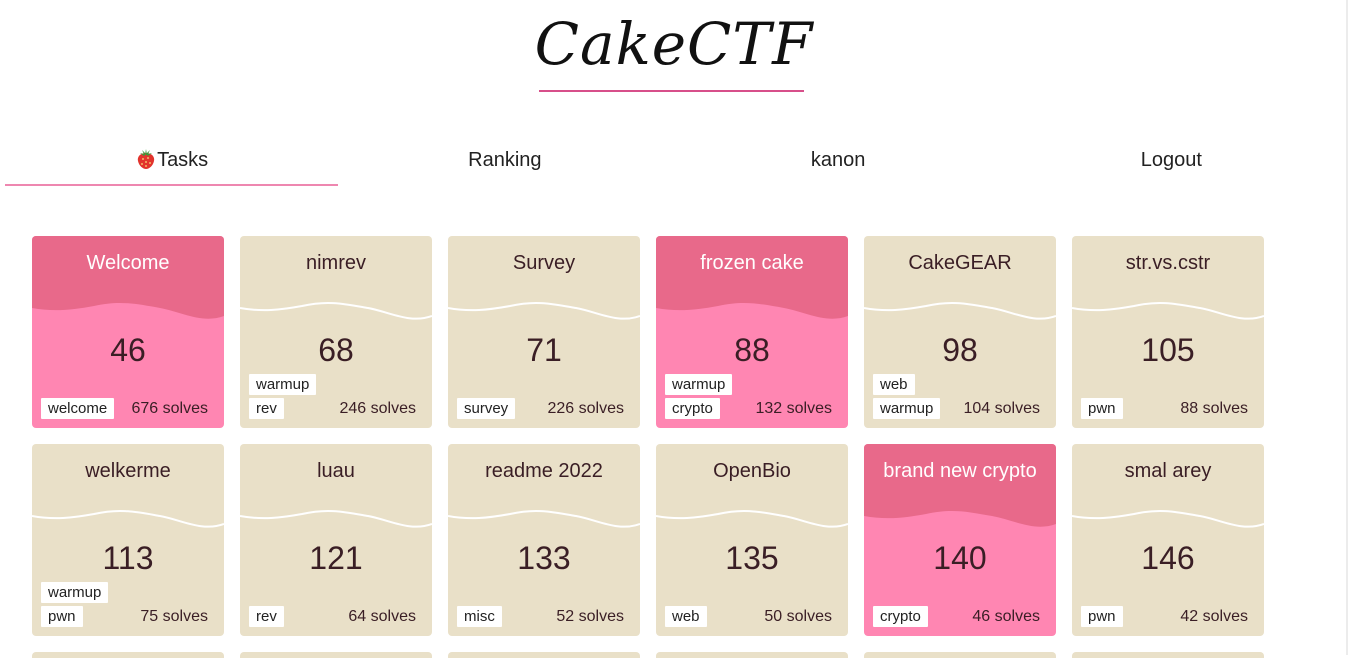 The image size is (1348, 658). Describe the element at coordinates (505, 160) in the screenshot. I see `nav-tab-label: Ranking` at that location.